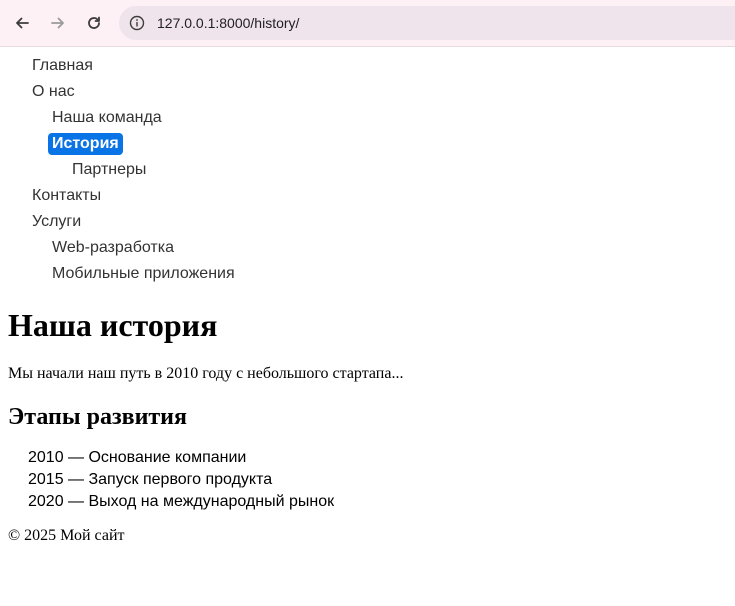 The image size is (735, 606). What do you see at coordinates (143, 274) in the screenshot?
I see `nav-item-mobile-apps: Мобильные приложения` at bounding box center [143, 274].